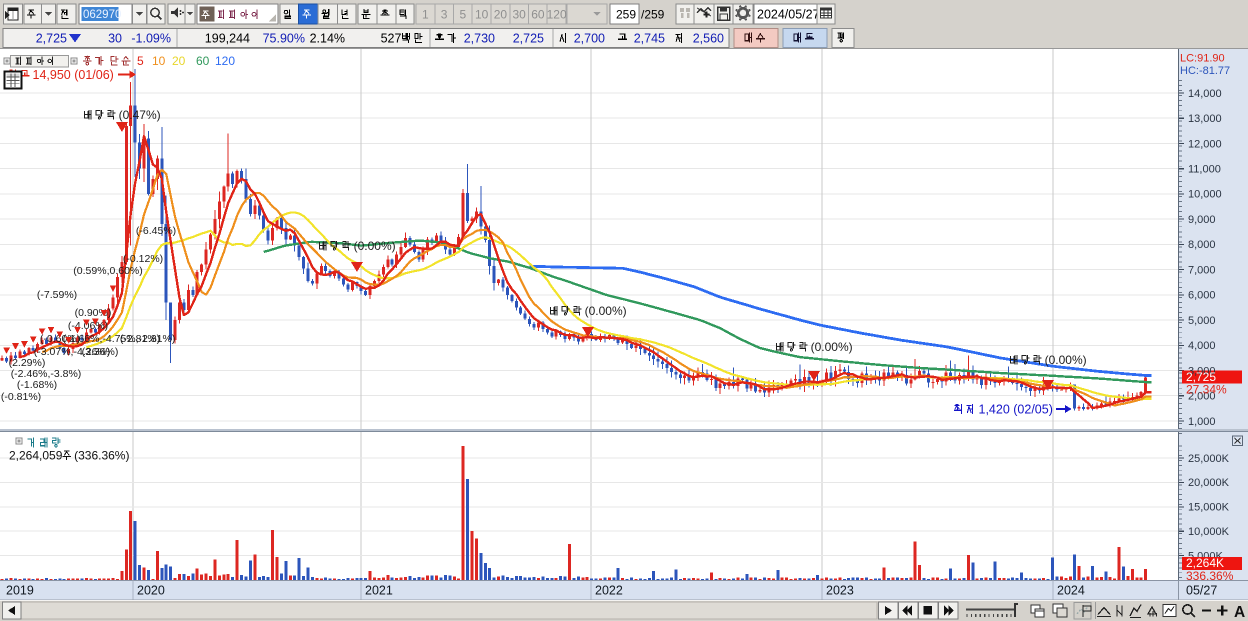 The image size is (1248, 621). What do you see at coordinates (1202, 270) in the screenshot?
I see `svg-text: 7,000` at bounding box center [1202, 270].